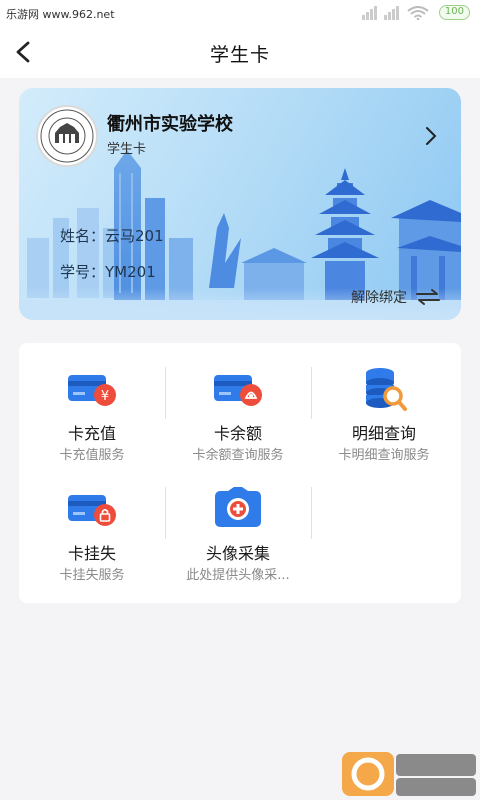 Image resolution: width=480 pixels, height=800 pixels. I want to click on student-name-field: 姓名：云马201, so click(112, 235).